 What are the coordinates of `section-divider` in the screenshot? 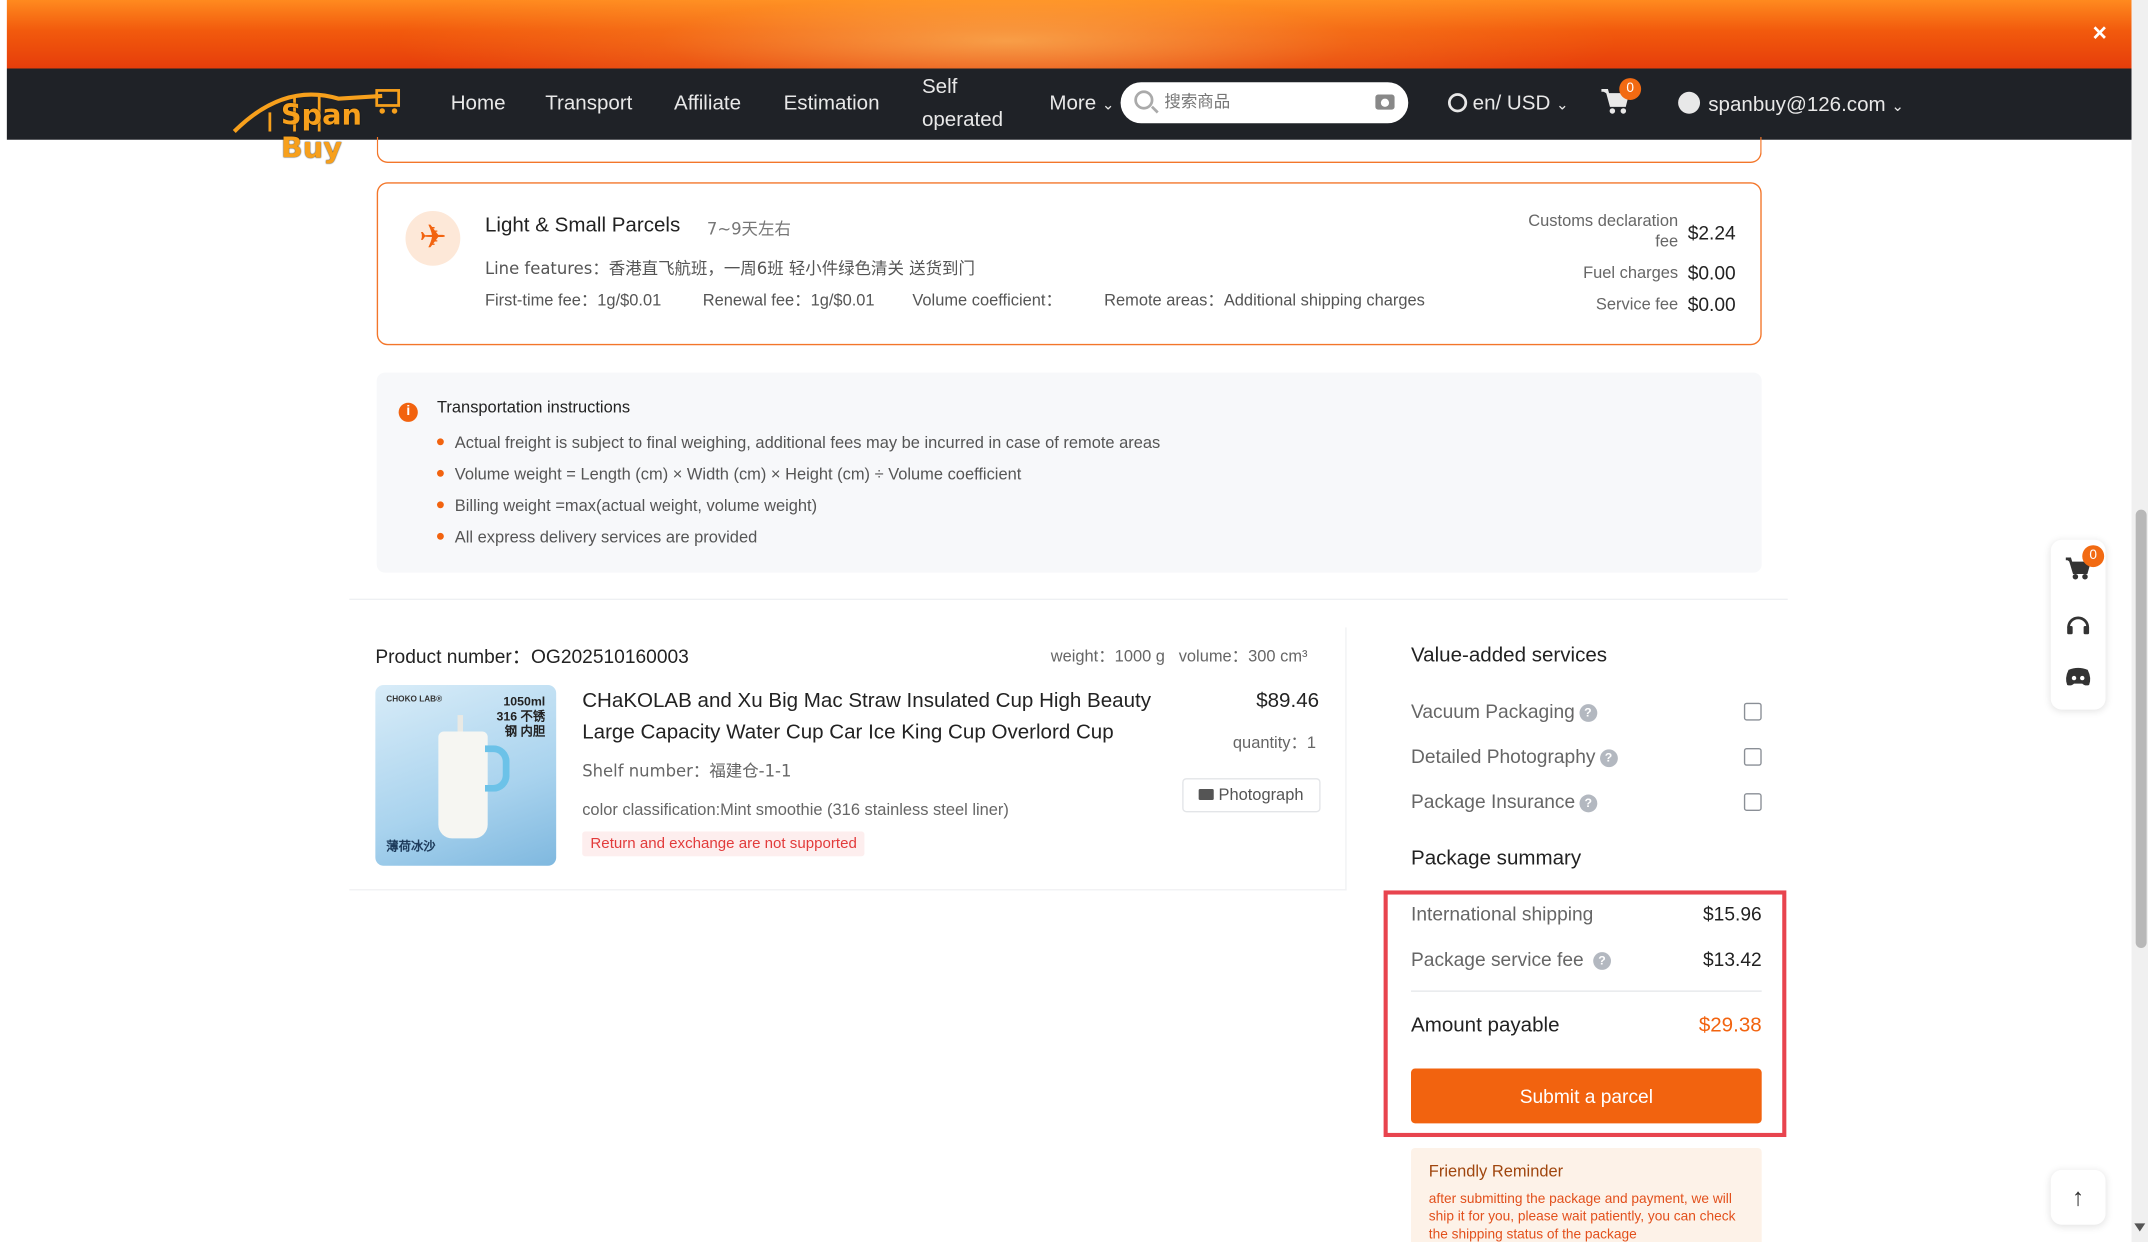 It's located at (1068, 599).